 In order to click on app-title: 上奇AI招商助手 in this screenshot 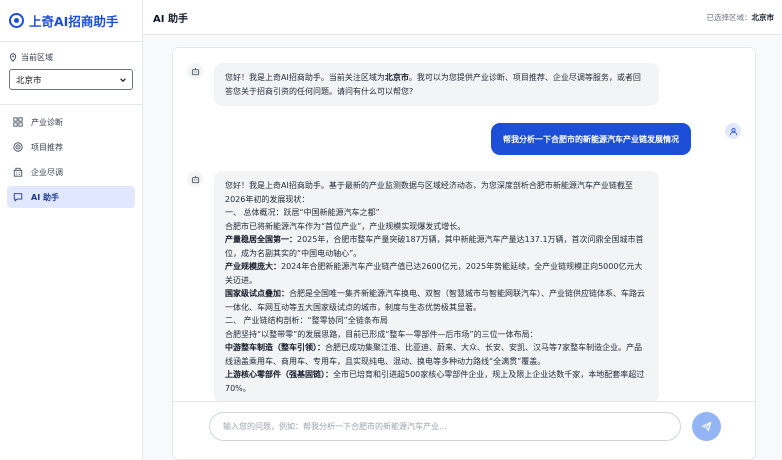, I will do `click(74, 21)`.